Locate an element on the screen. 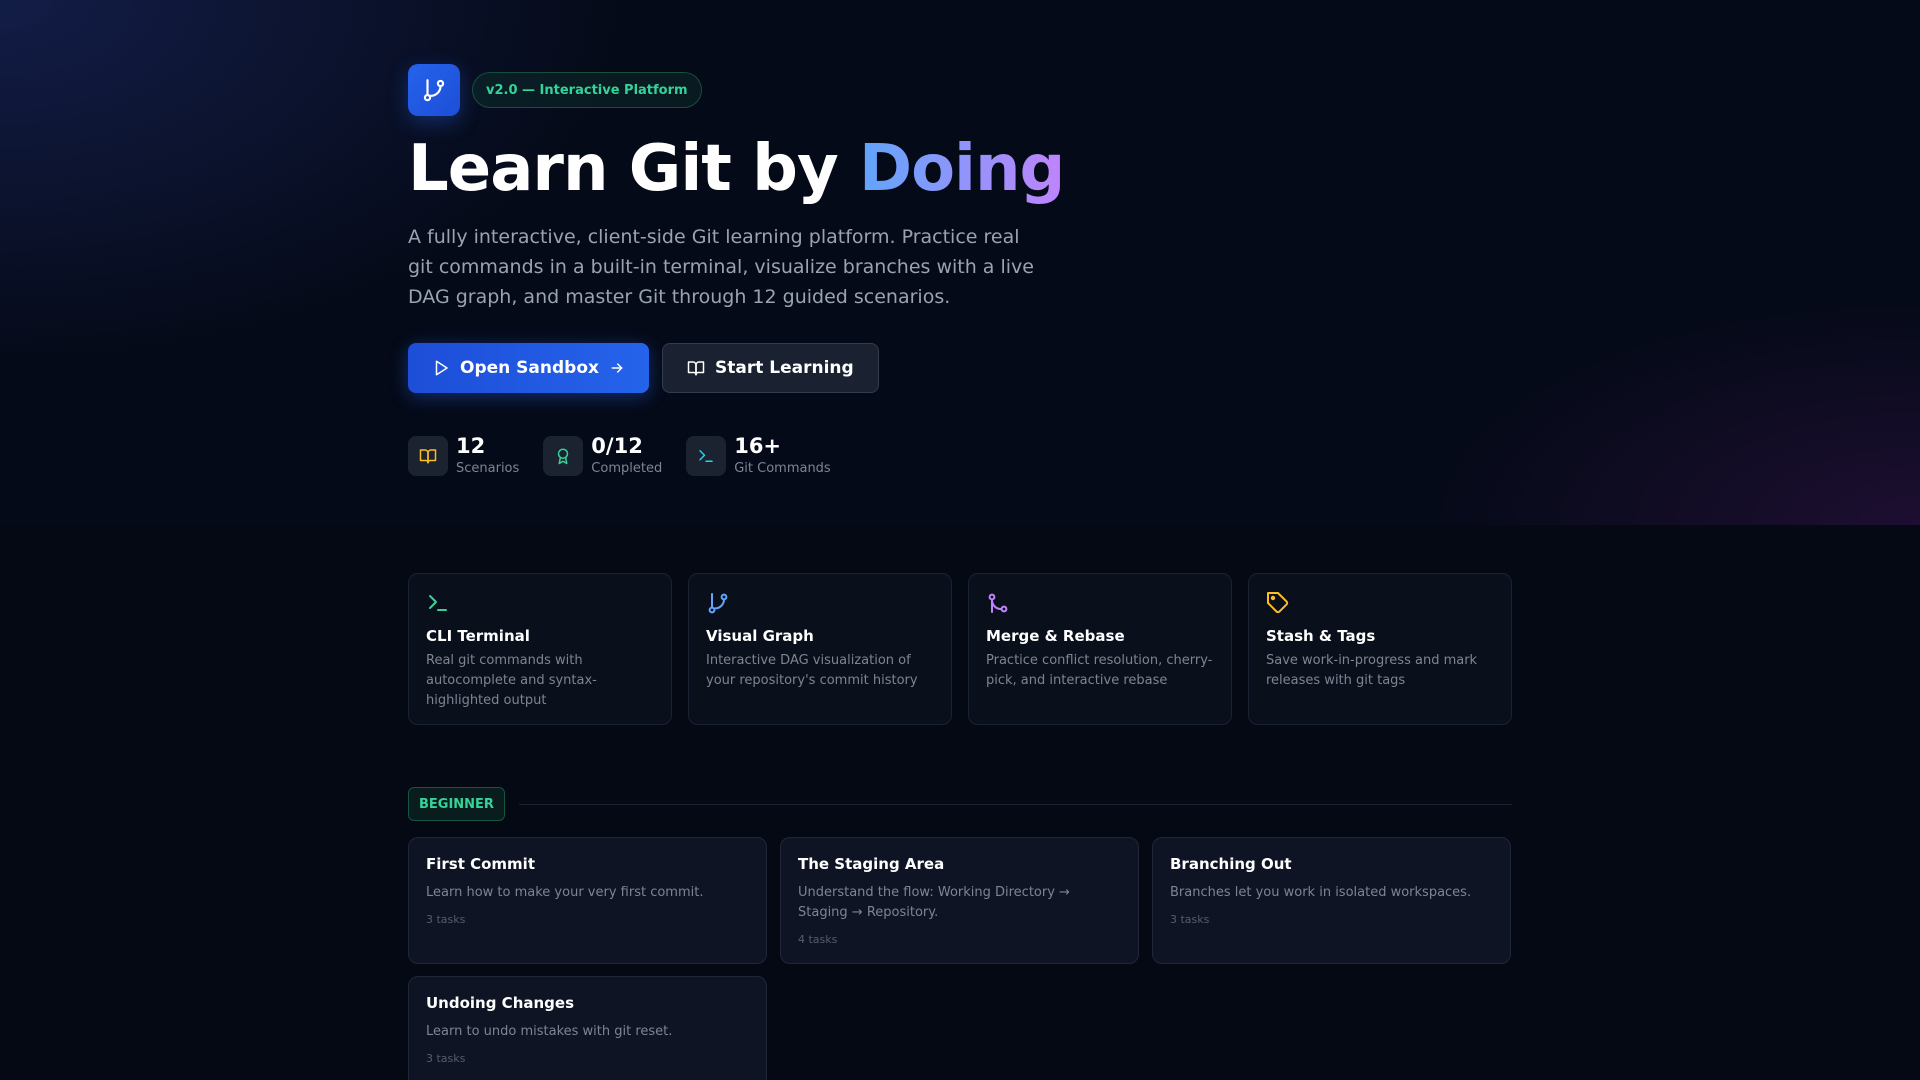 The height and width of the screenshot is (1080, 1920). play-icon is located at coordinates (441, 368).